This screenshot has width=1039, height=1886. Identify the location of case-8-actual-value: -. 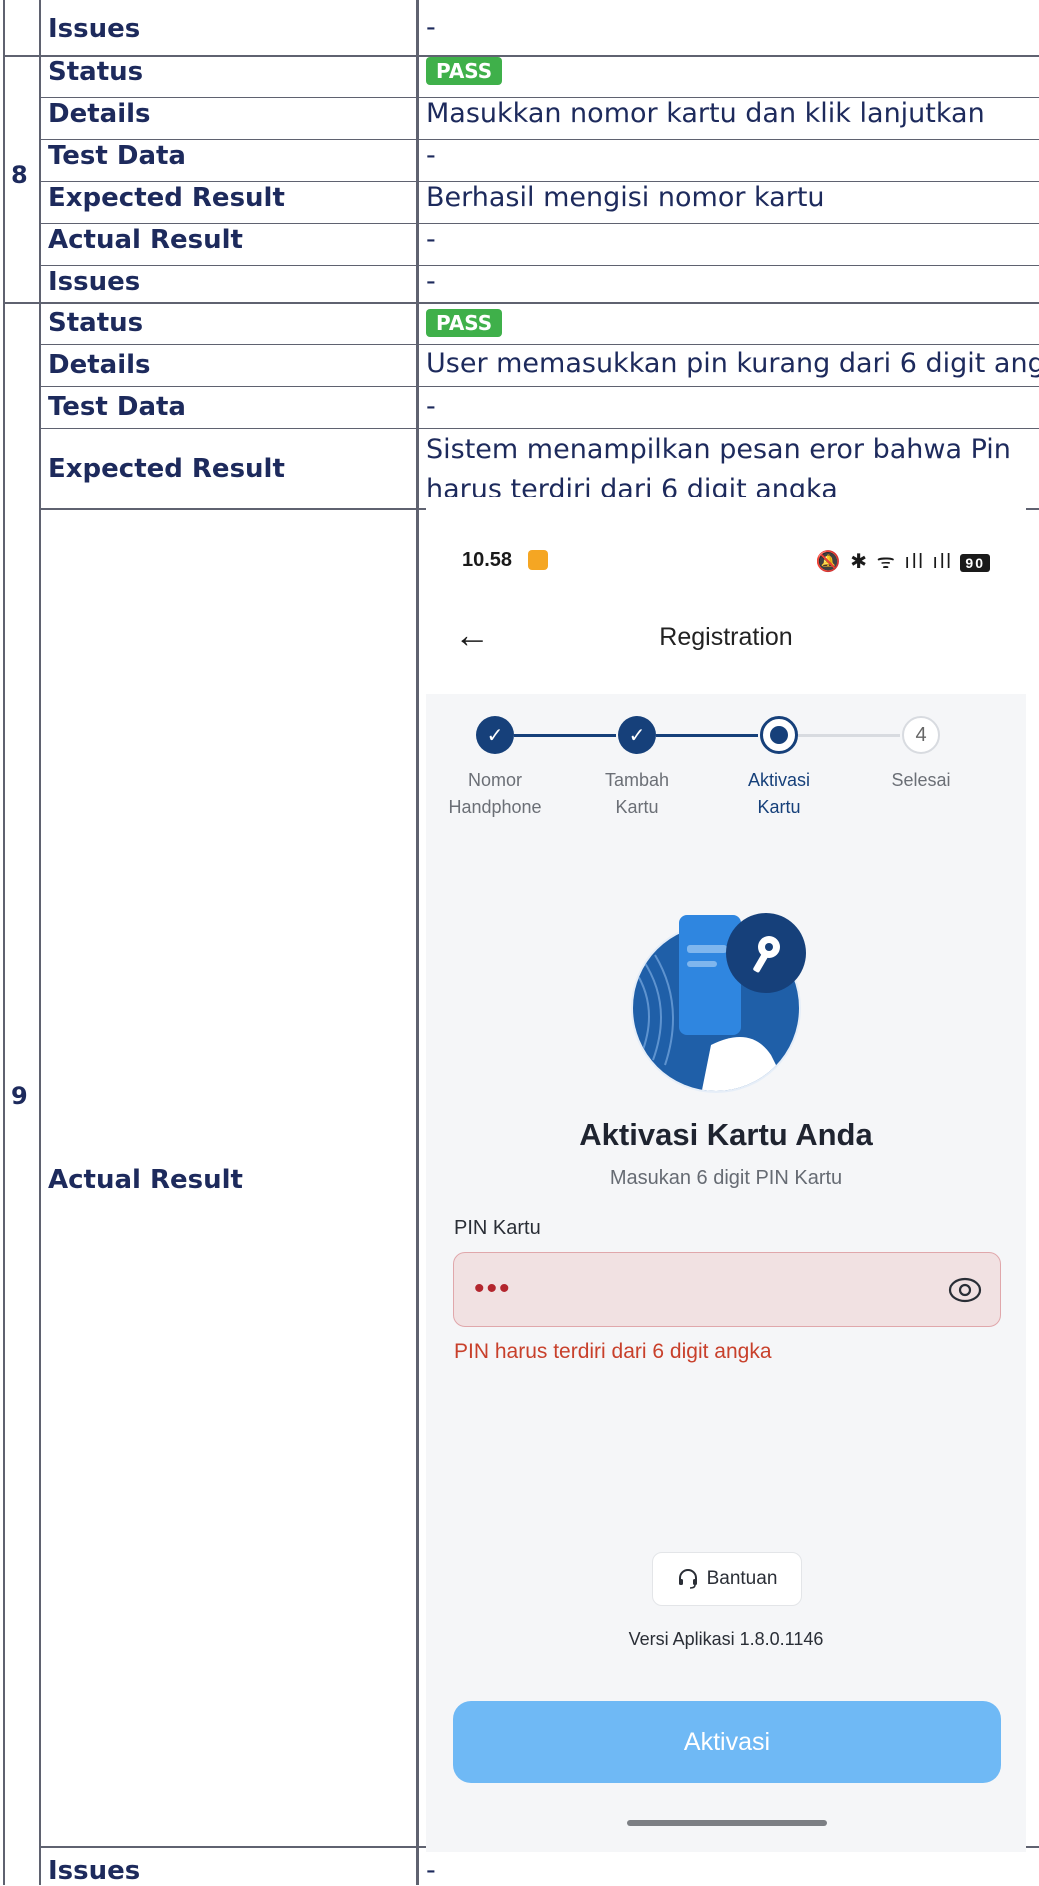
(431, 239).